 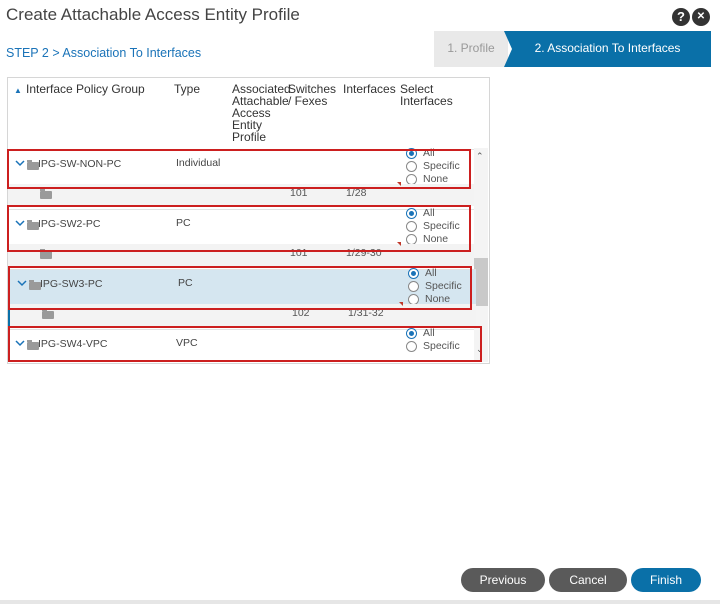 I want to click on col-header-interfaces: Interfaces, so click(x=369, y=89).